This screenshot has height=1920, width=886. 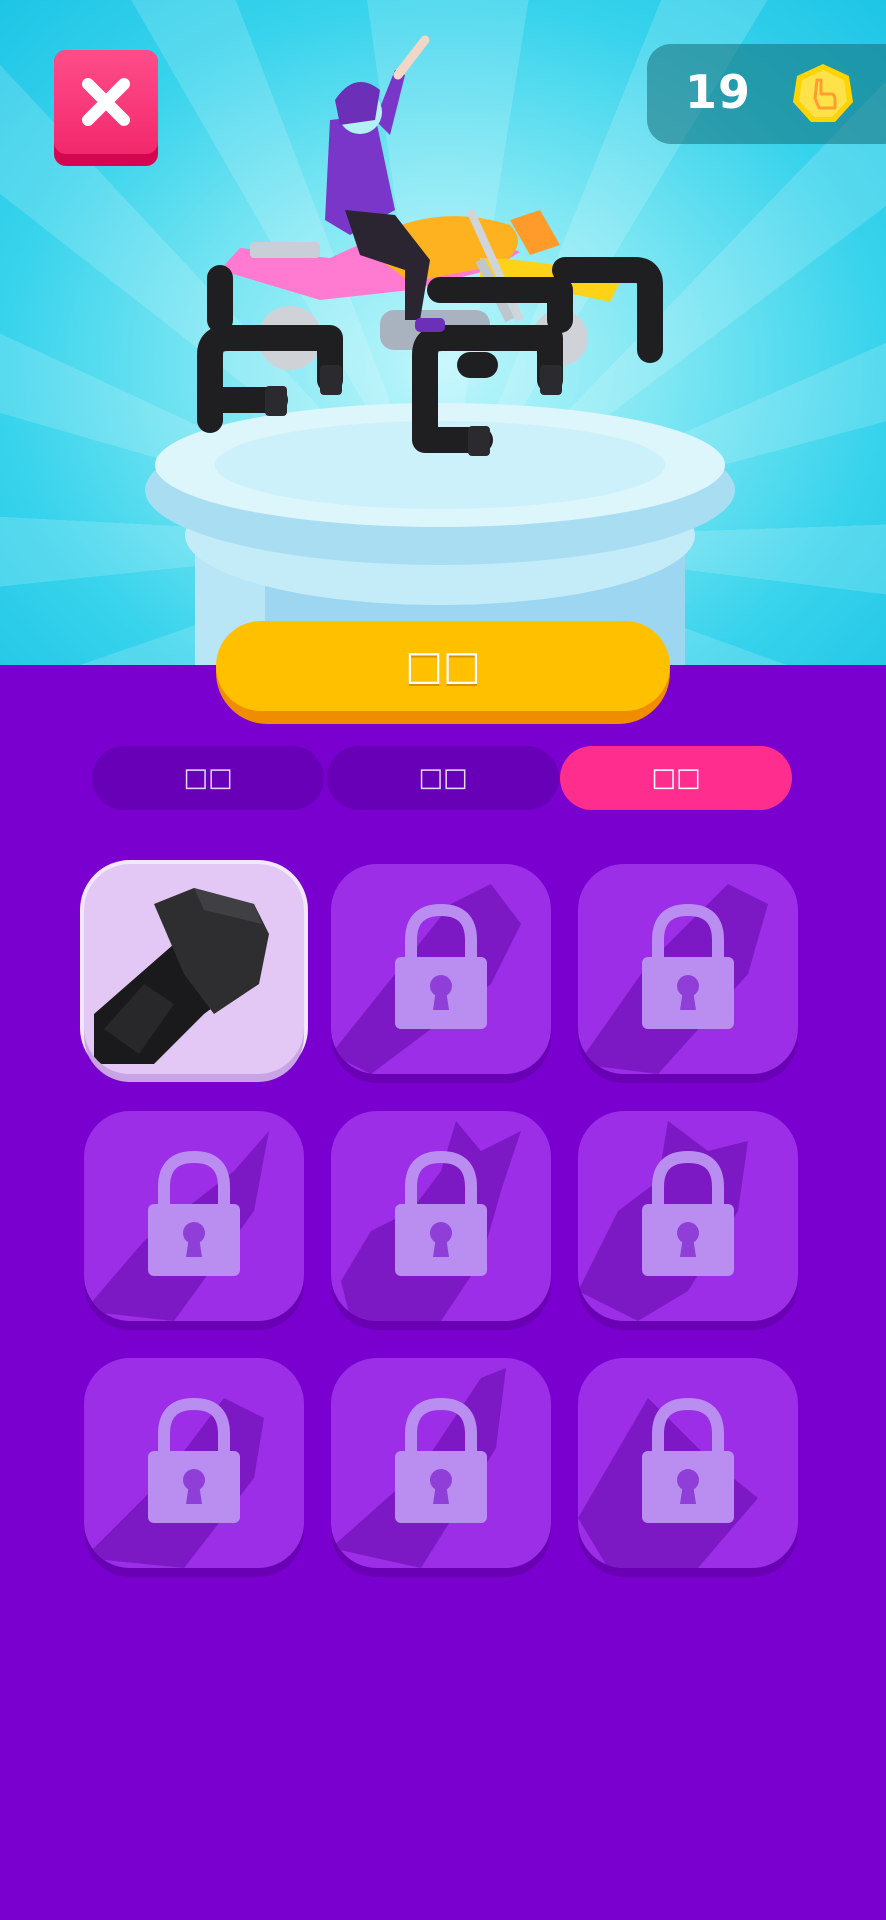 What do you see at coordinates (823, 93) in the screenshot?
I see `coin-icon` at bounding box center [823, 93].